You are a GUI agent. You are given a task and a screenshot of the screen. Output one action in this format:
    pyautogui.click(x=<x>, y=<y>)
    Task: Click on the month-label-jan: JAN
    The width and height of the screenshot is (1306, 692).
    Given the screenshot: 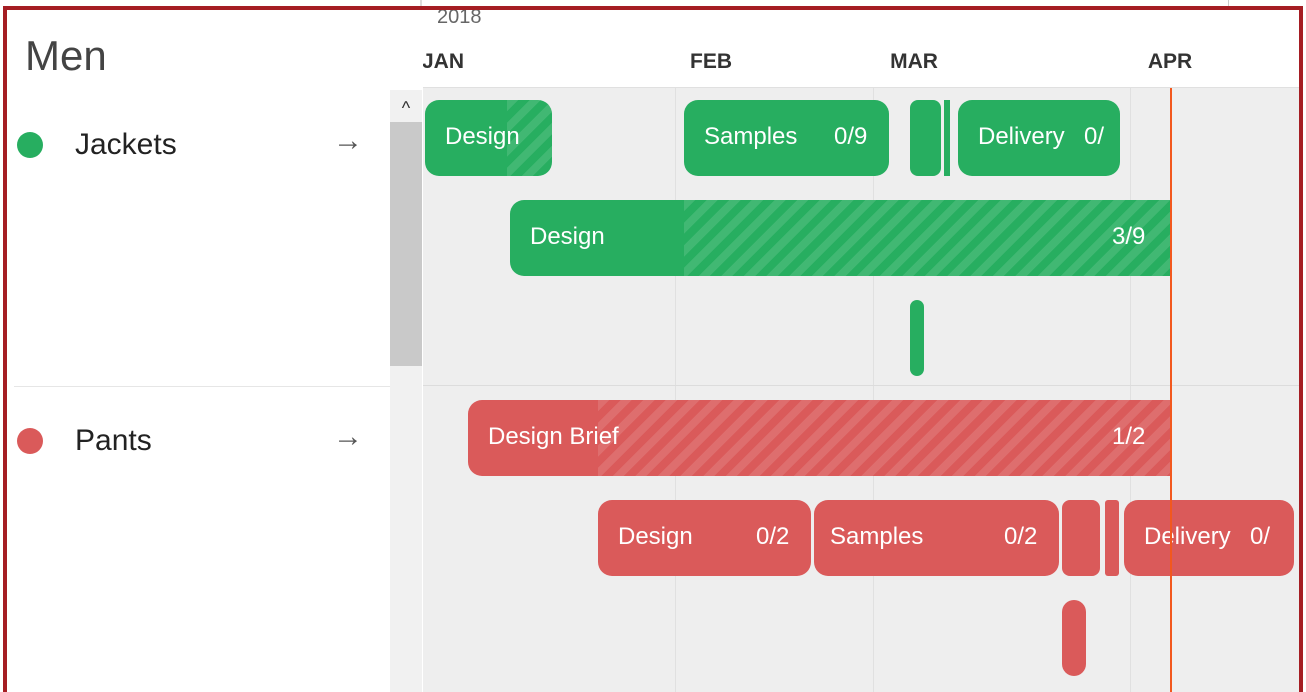 What is the action you would take?
    pyautogui.click(x=444, y=61)
    